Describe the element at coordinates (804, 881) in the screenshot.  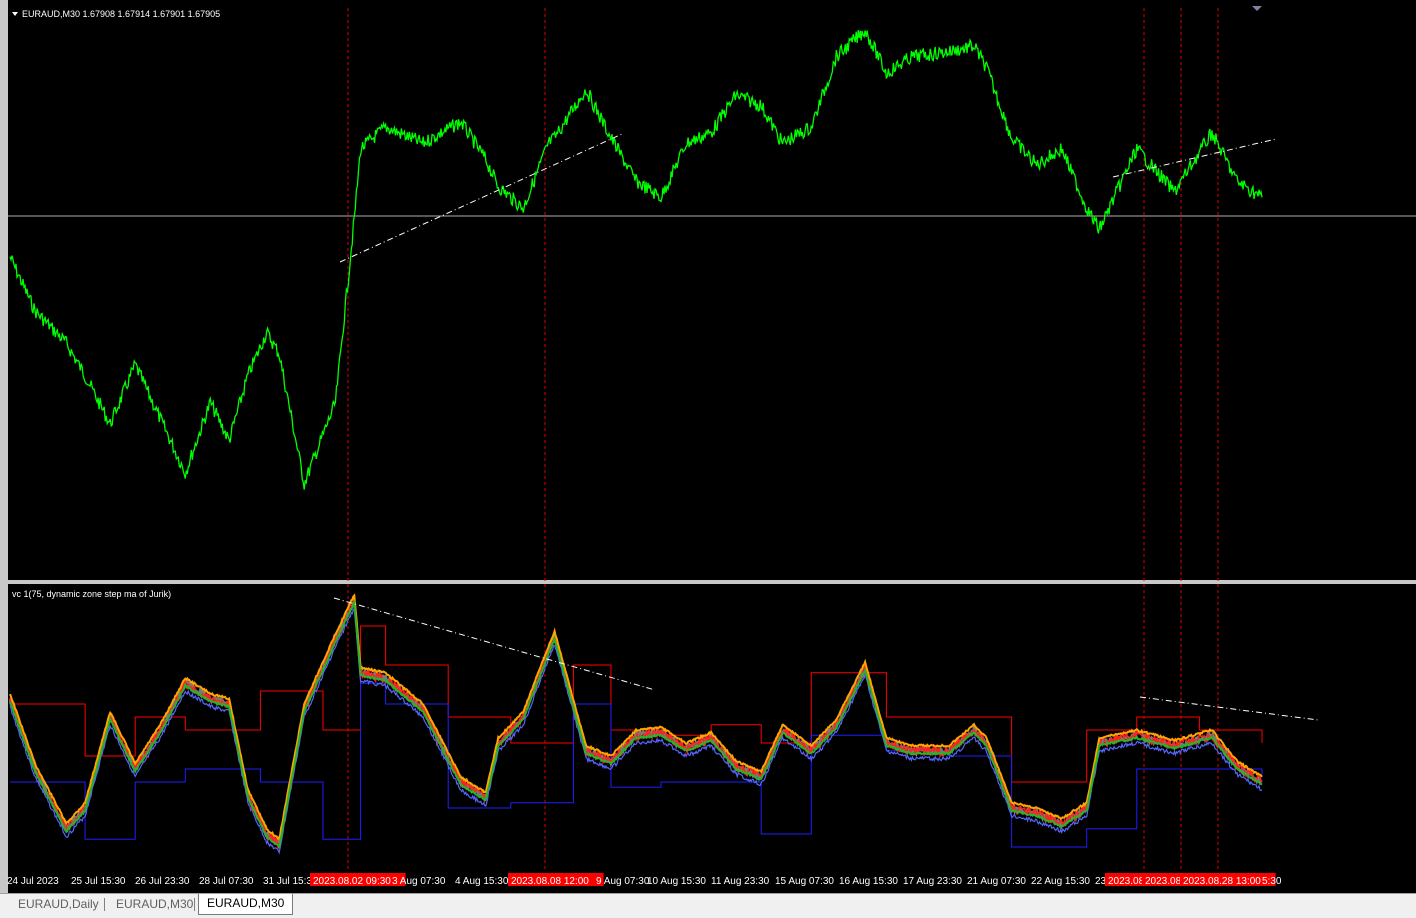
I see `time-tick-label-12: 15 Aug 07:30` at that location.